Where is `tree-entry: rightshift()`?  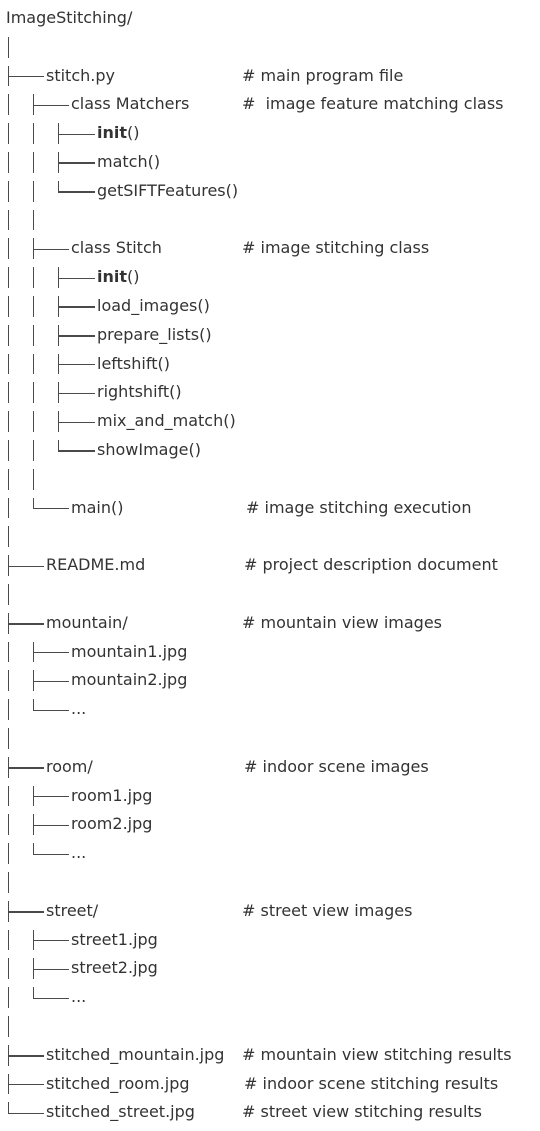 tree-entry: rightshift() is located at coordinates (270, 392).